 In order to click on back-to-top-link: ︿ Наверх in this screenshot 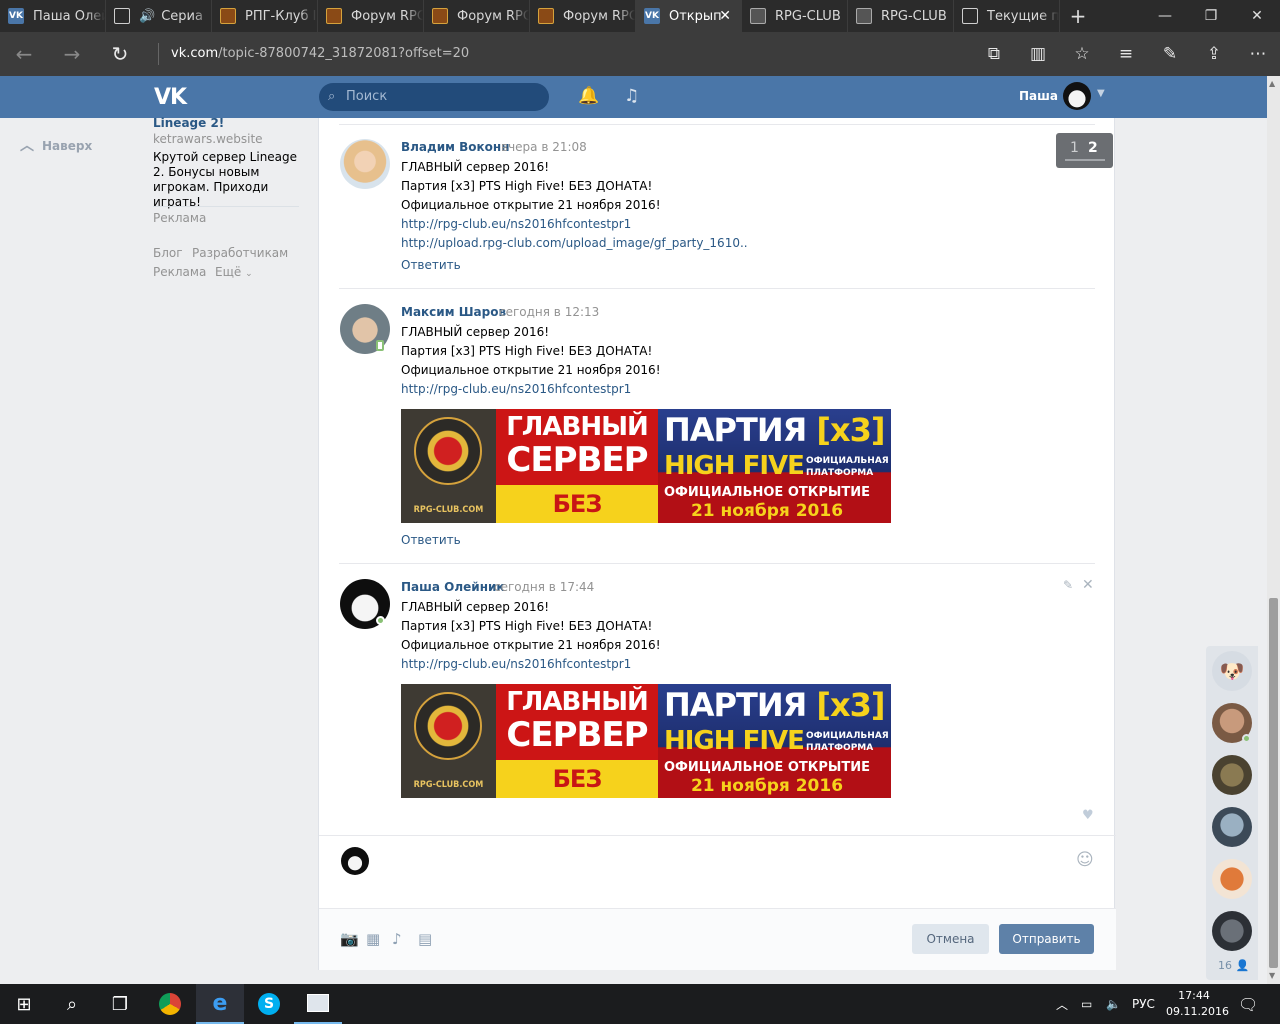, I will do `click(56, 145)`.